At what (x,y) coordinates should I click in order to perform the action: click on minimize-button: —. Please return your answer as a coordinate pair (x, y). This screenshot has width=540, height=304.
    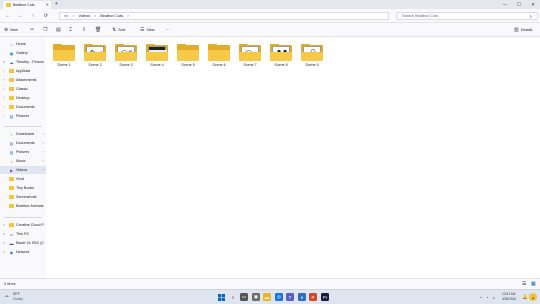
    Looking at the image, I should click on (505, 4).